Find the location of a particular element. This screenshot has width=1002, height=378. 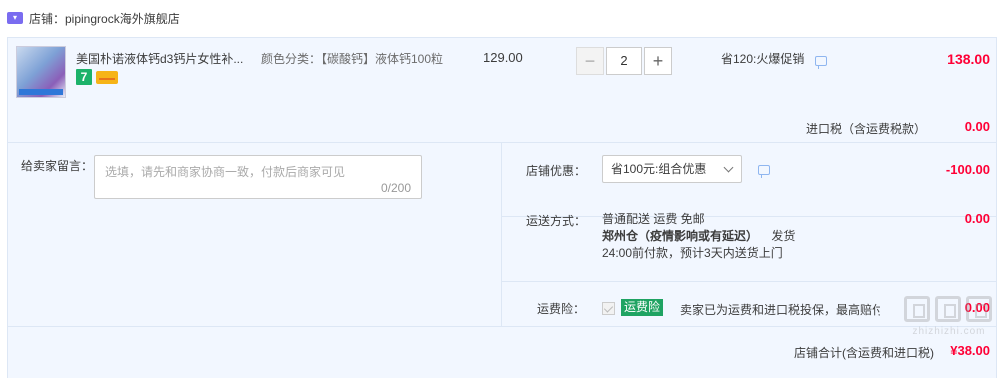

chevron-down-icon is located at coordinates (728, 167).